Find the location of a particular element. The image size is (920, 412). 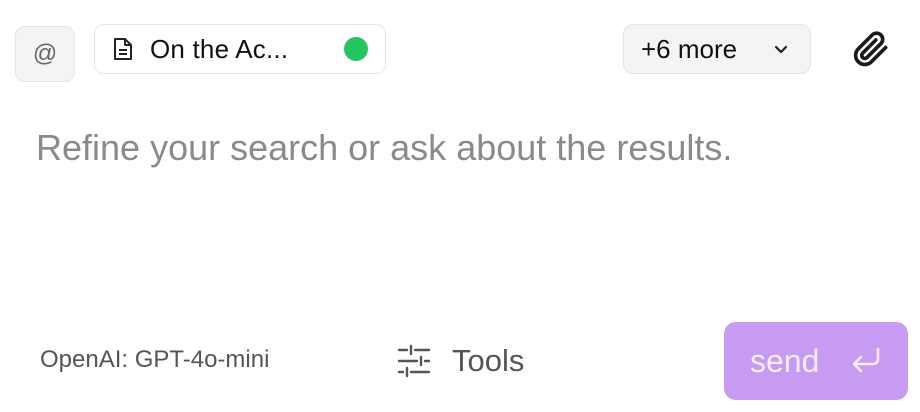

mention-button: @ is located at coordinates (45, 54).